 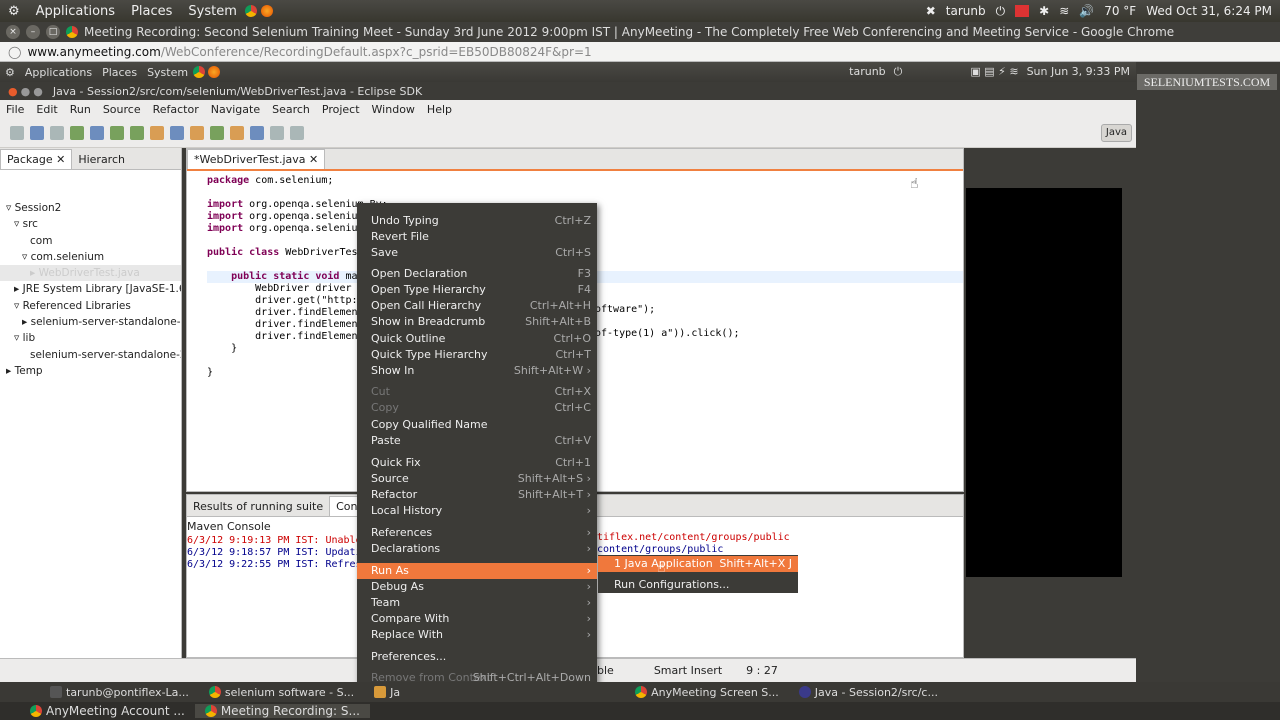 What do you see at coordinates (217, 132) in the screenshot?
I see `search-icon` at bounding box center [217, 132].